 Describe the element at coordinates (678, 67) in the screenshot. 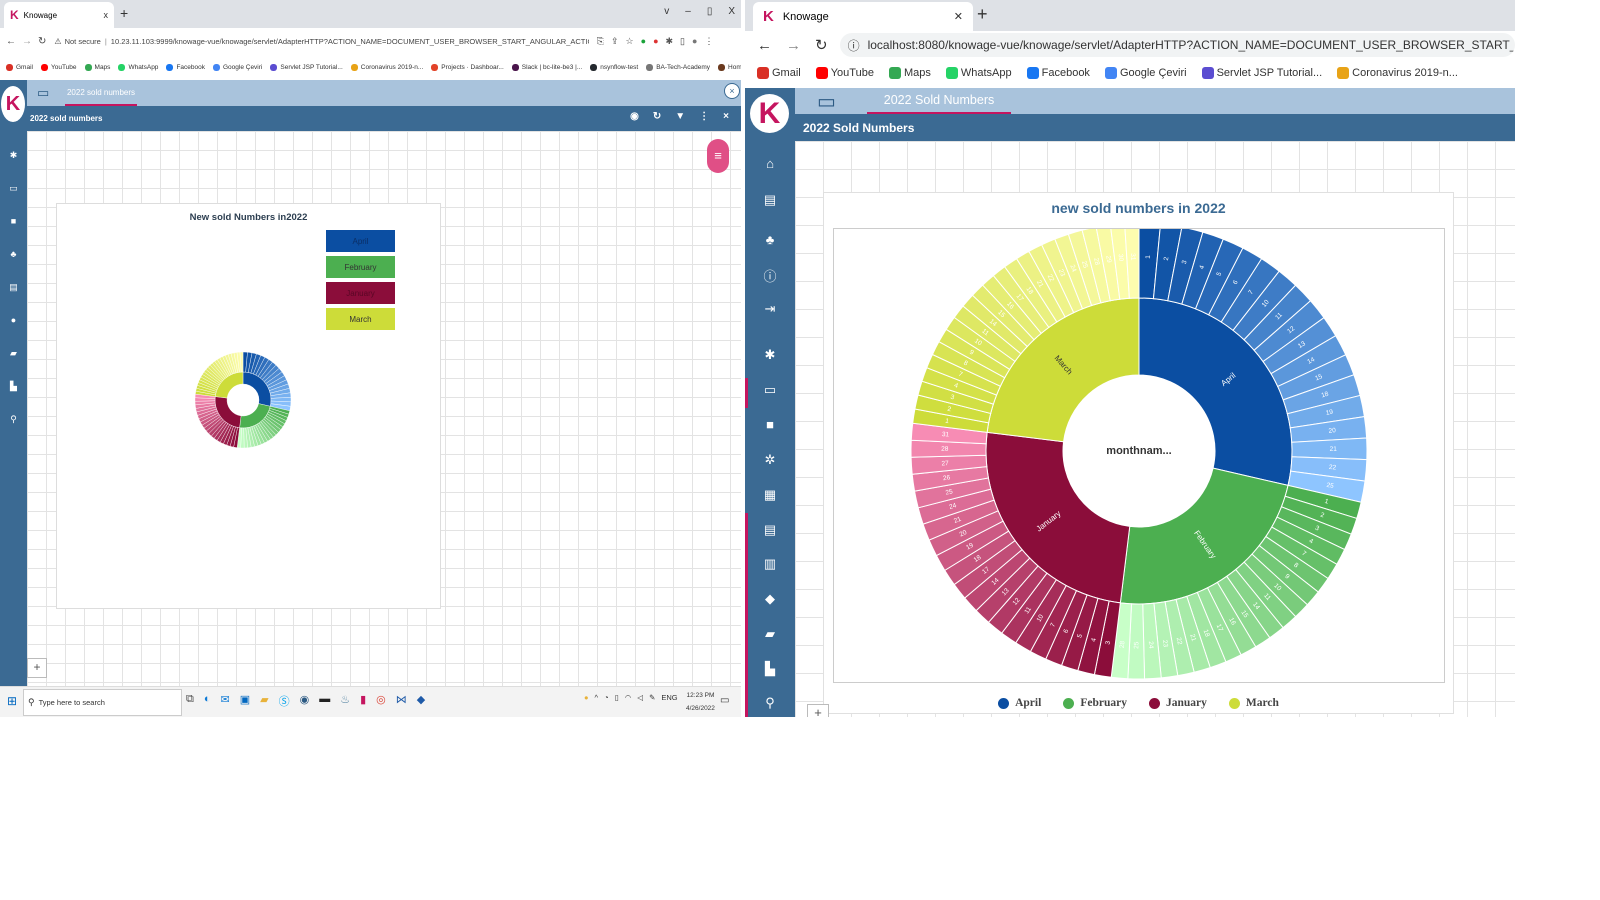

I see `bookmark-item: BA-Tech-Academy` at that location.